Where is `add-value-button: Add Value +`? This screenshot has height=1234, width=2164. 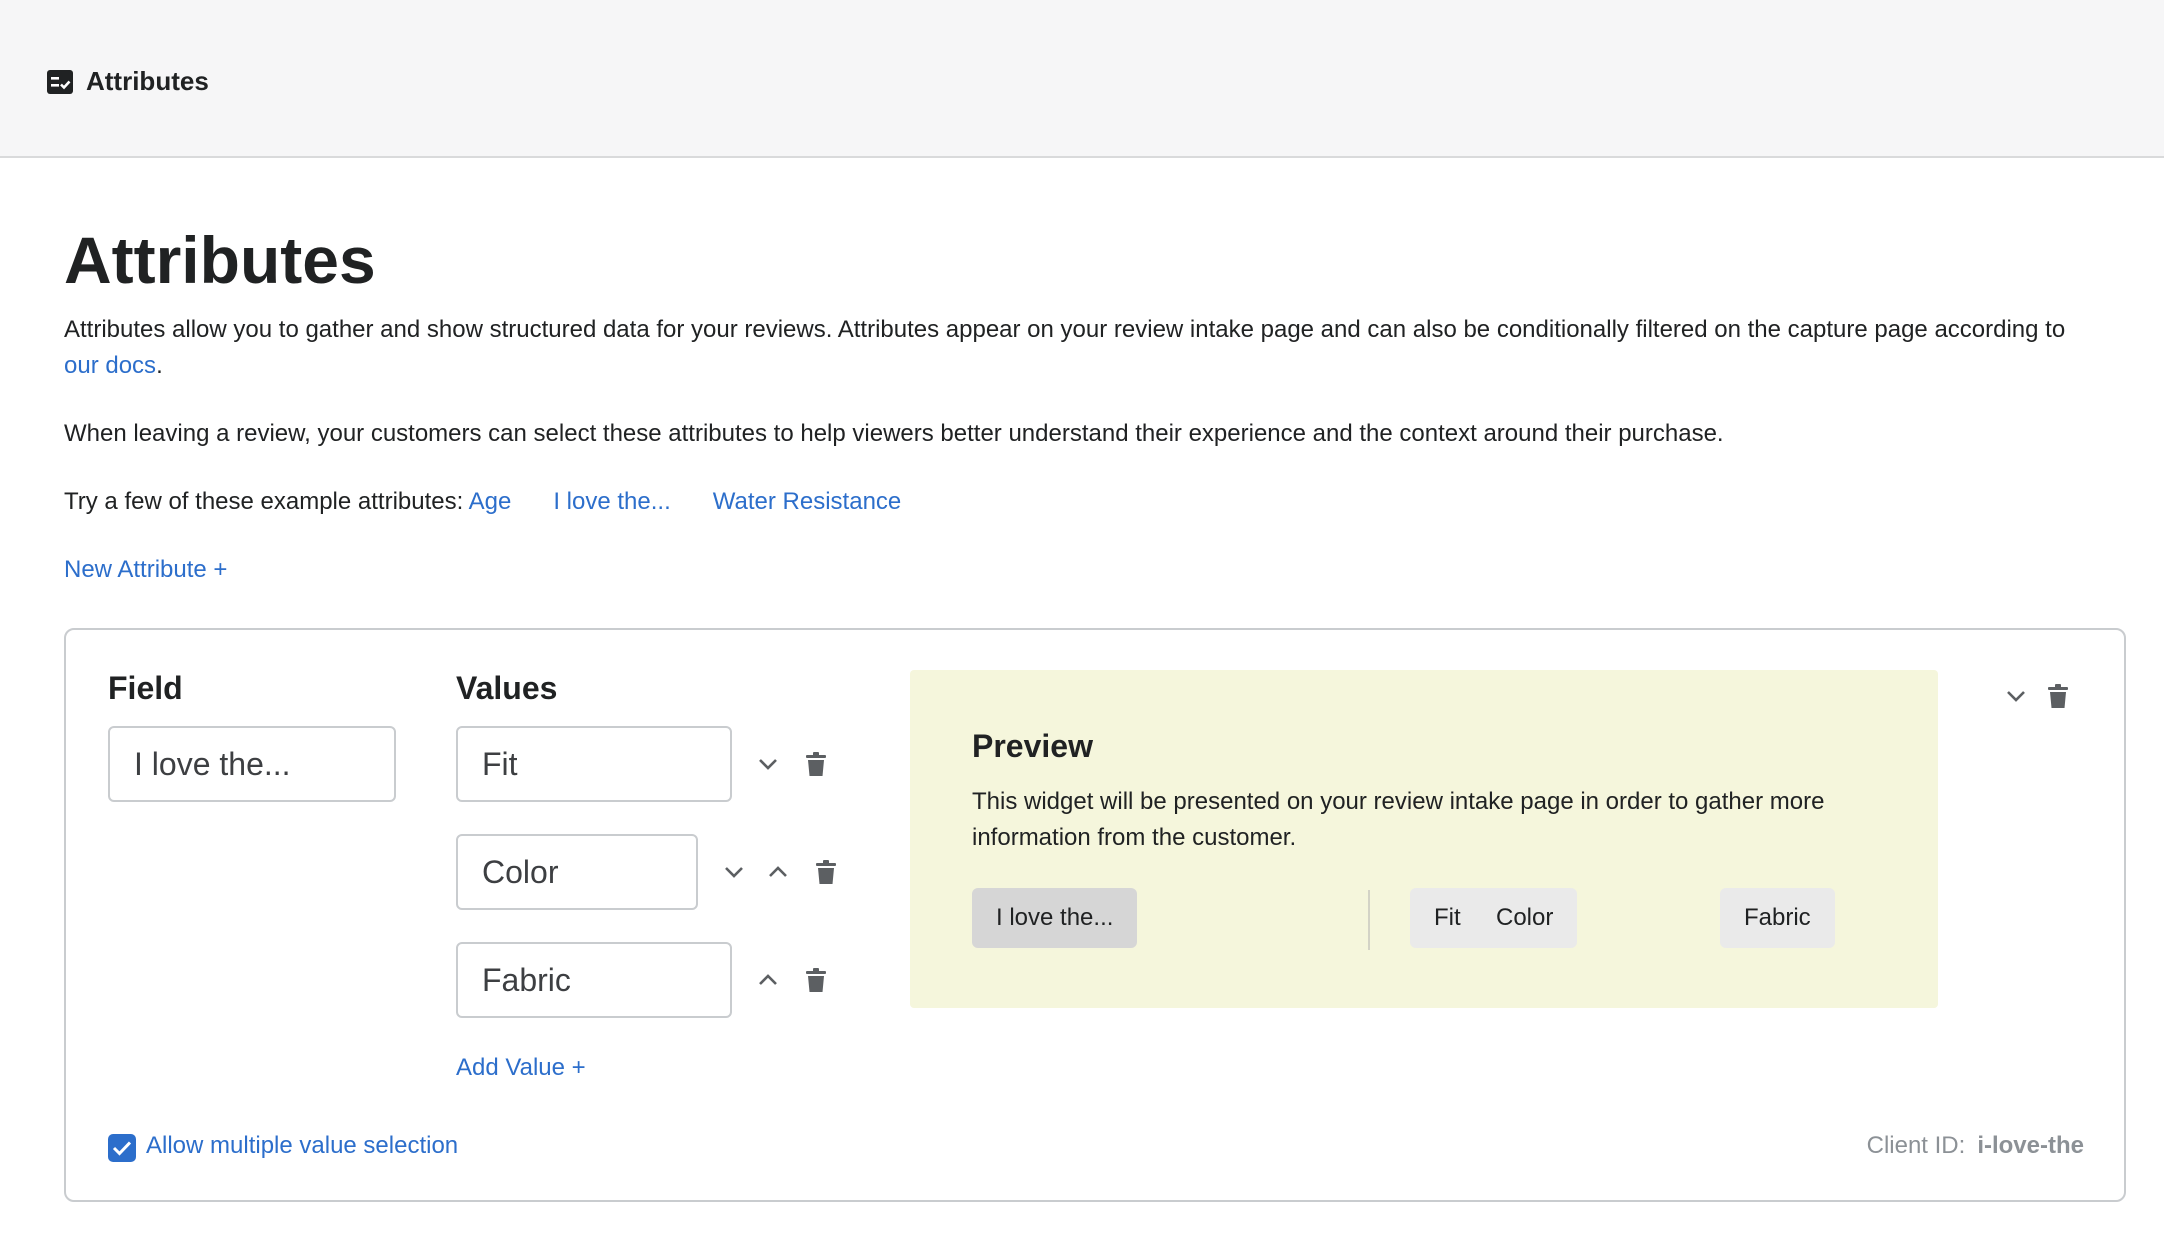
add-value-button: Add Value + is located at coordinates (521, 1068).